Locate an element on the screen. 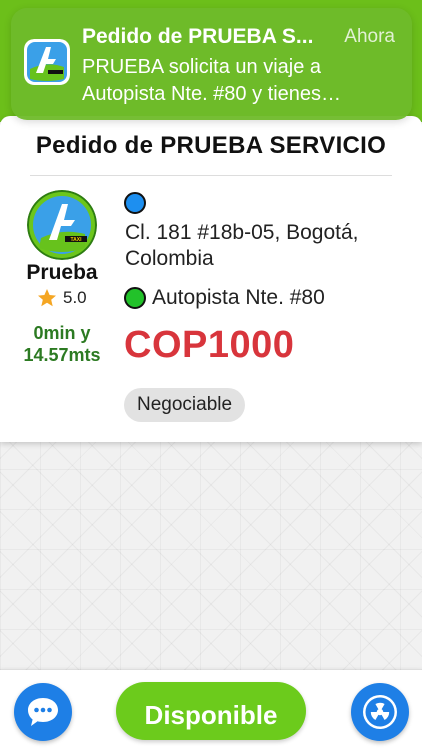 This screenshot has width=422, height=750. trip-price: COP1000 is located at coordinates (209, 345).